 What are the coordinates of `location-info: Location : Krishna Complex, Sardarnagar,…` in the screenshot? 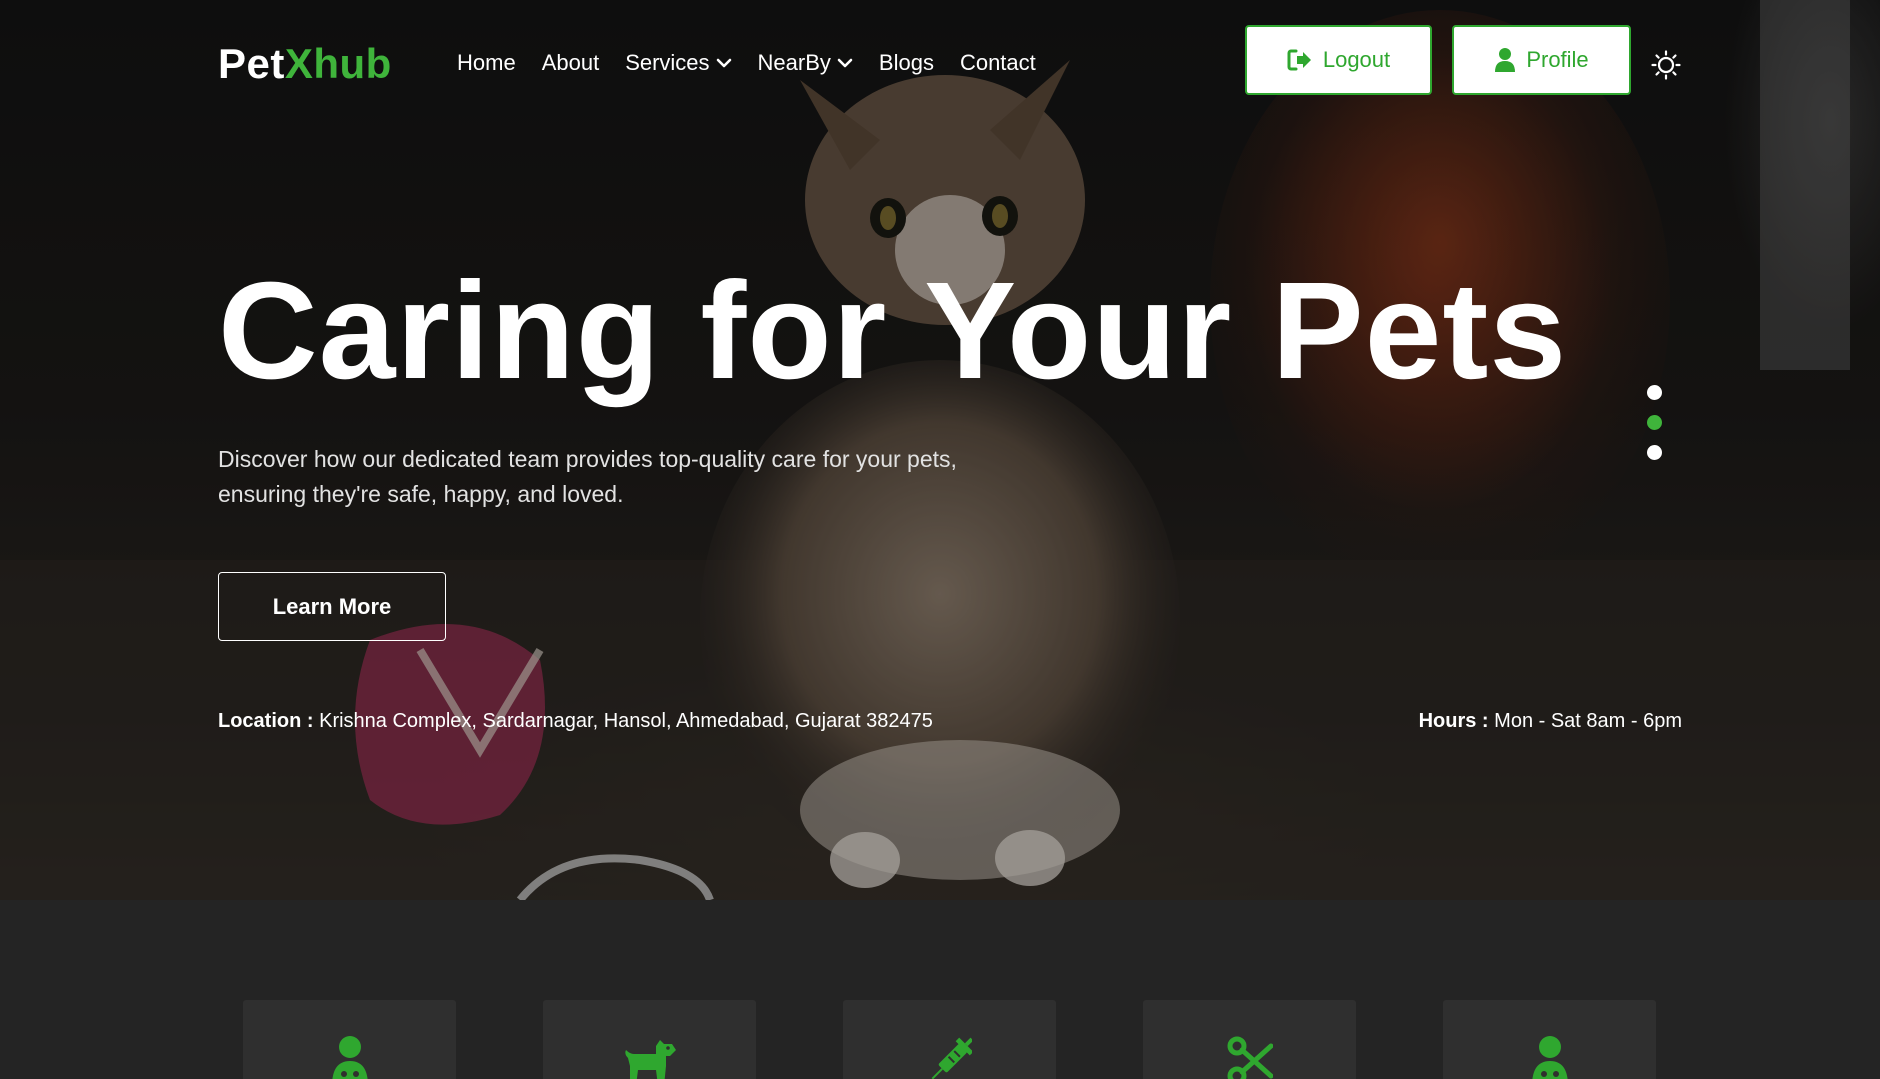 It's located at (575, 721).